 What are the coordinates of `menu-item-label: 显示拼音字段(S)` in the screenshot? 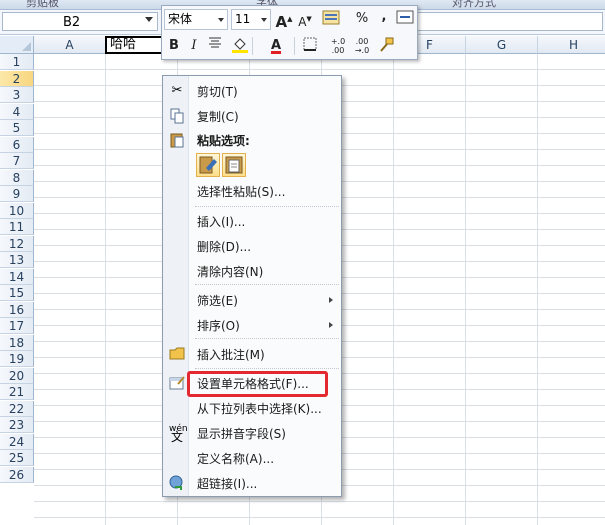 It's located at (241, 434).